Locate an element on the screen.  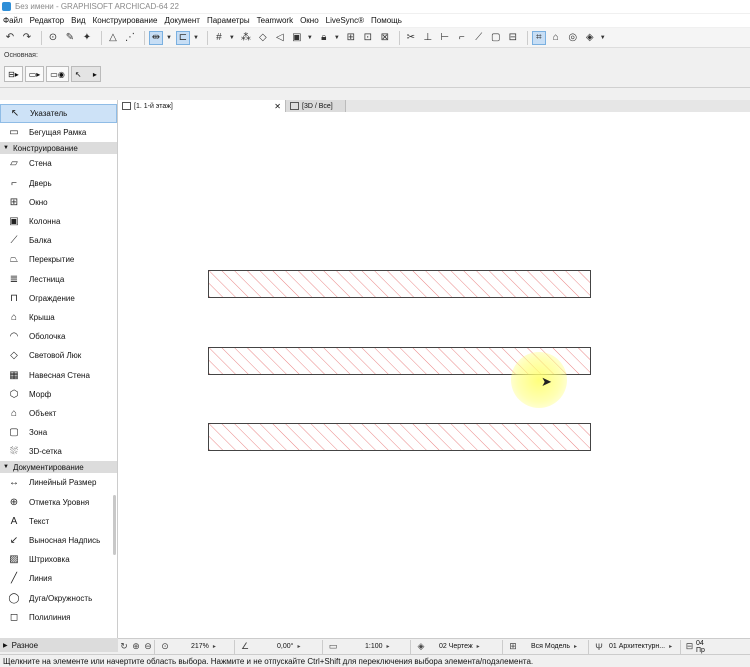
tool-morph: ⬡ Морф is located at coordinates (58, 394).